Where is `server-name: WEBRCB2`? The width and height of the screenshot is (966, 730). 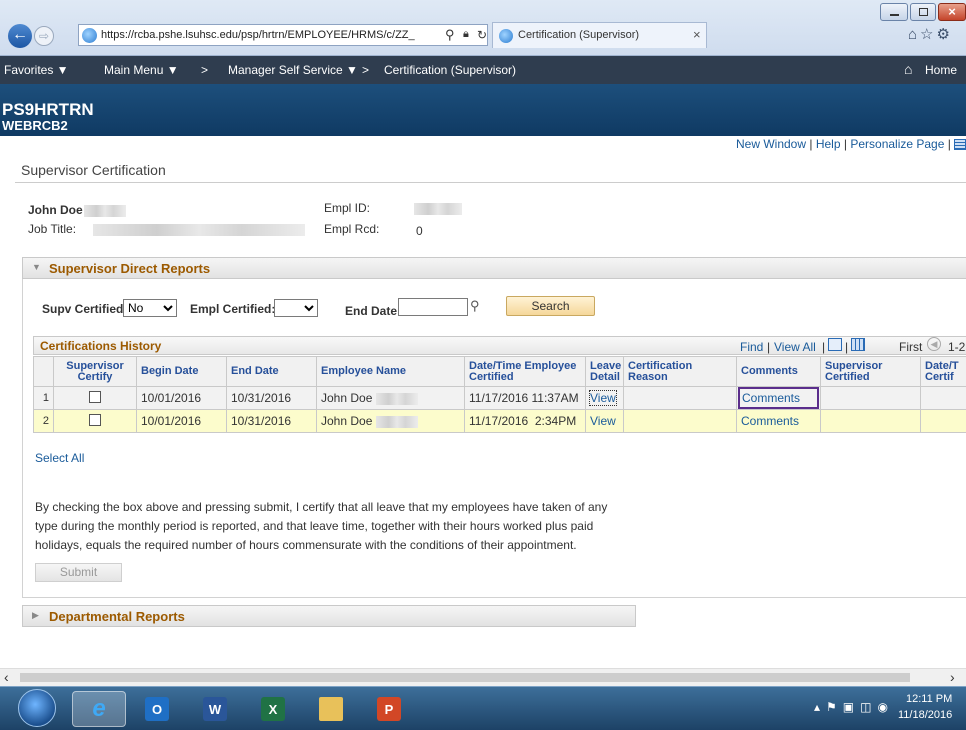 server-name: WEBRCB2 is located at coordinates (35, 125).